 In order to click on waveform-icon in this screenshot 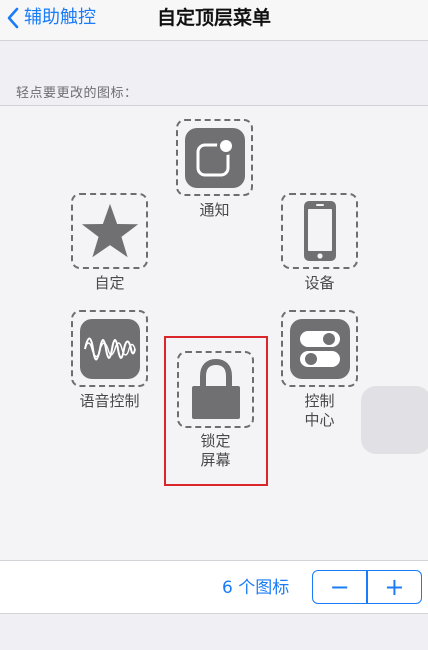, I will do `click(109, 348)`.